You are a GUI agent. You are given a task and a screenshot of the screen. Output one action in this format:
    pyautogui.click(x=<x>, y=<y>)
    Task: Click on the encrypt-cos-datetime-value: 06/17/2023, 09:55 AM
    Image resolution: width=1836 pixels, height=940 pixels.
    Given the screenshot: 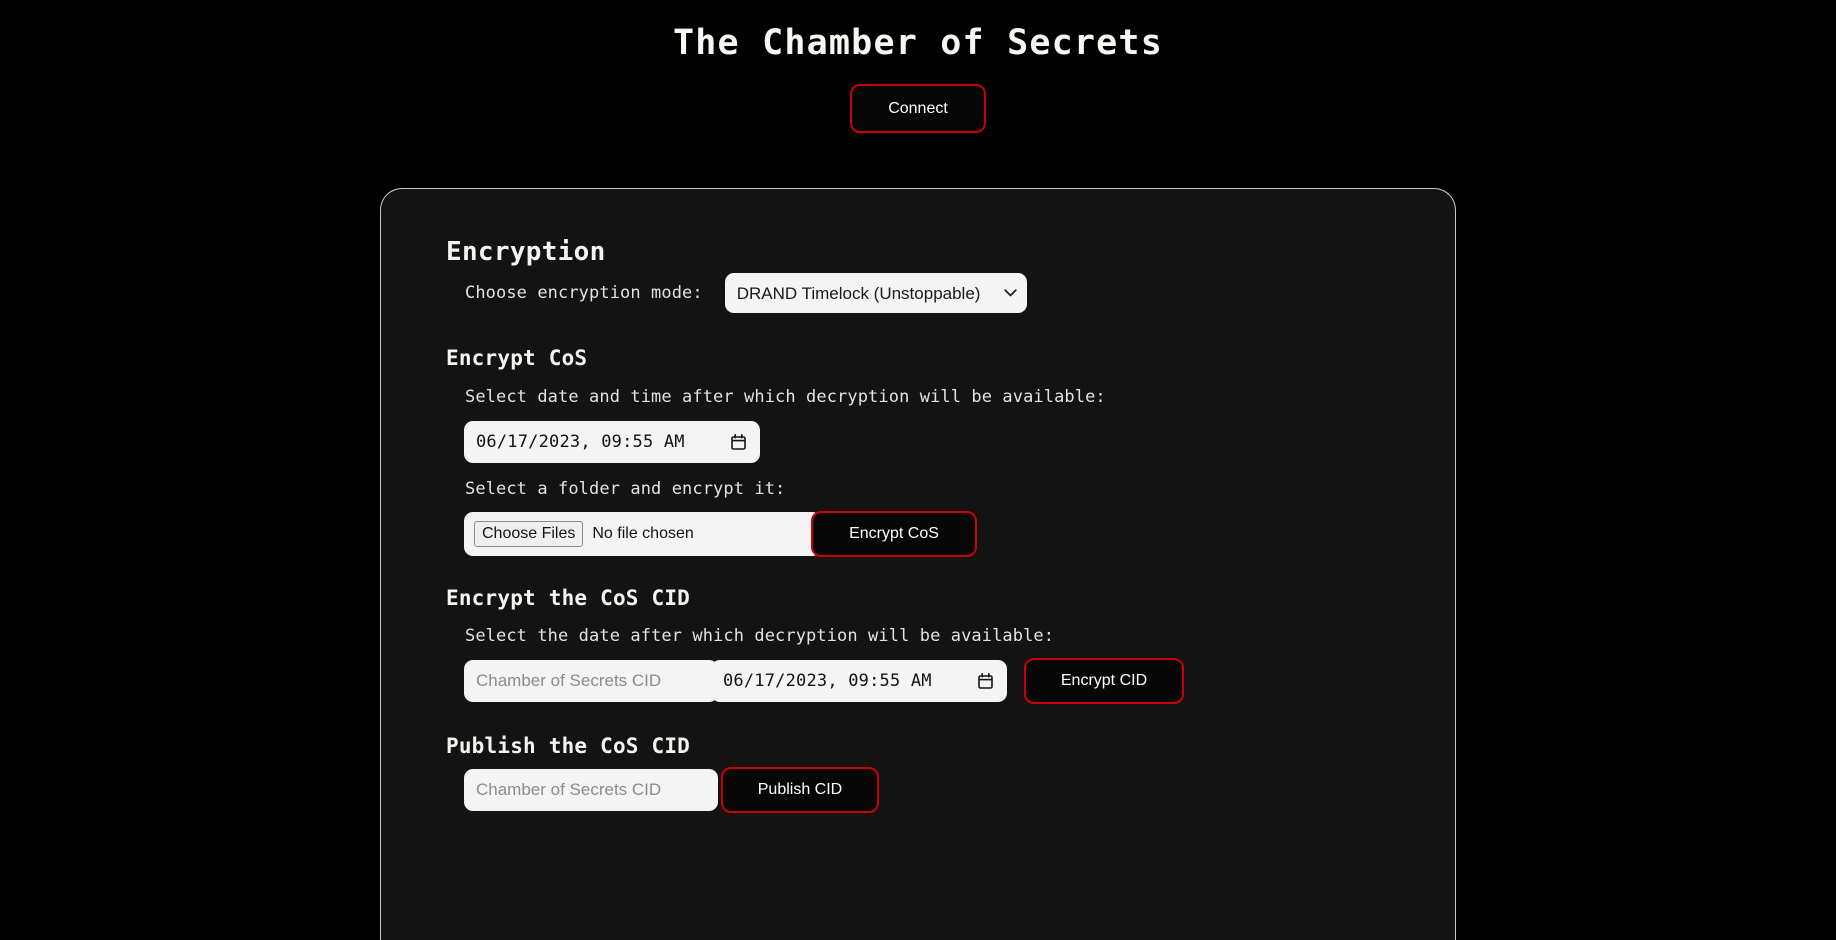 What is the action you would take?
    pyautogui.click(x=580, y=442)
    